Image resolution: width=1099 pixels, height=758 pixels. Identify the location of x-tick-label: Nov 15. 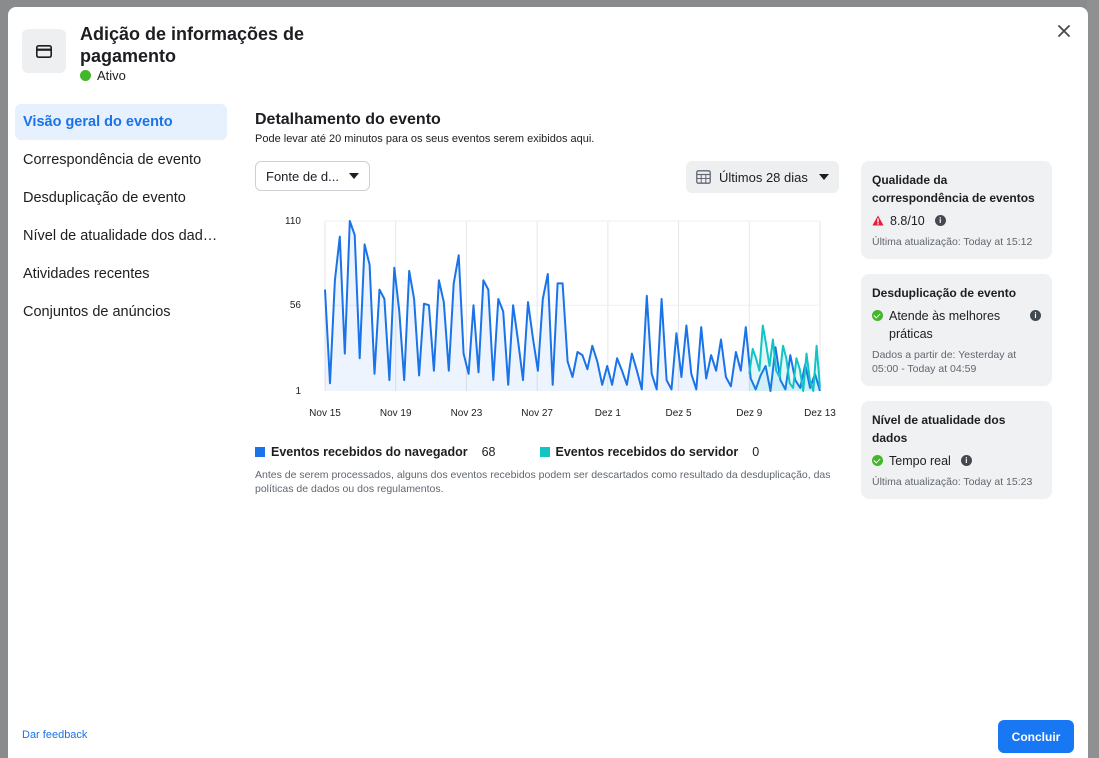
(325, 413).